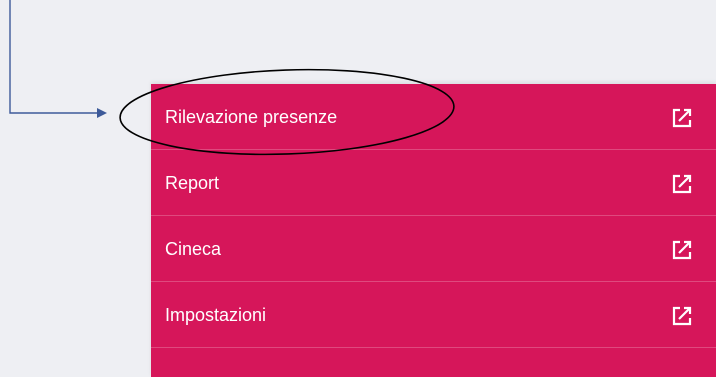 The image size is (716, 377). I want to click on menu-item-impostazioni: Impostazioni, so click(433, 315).